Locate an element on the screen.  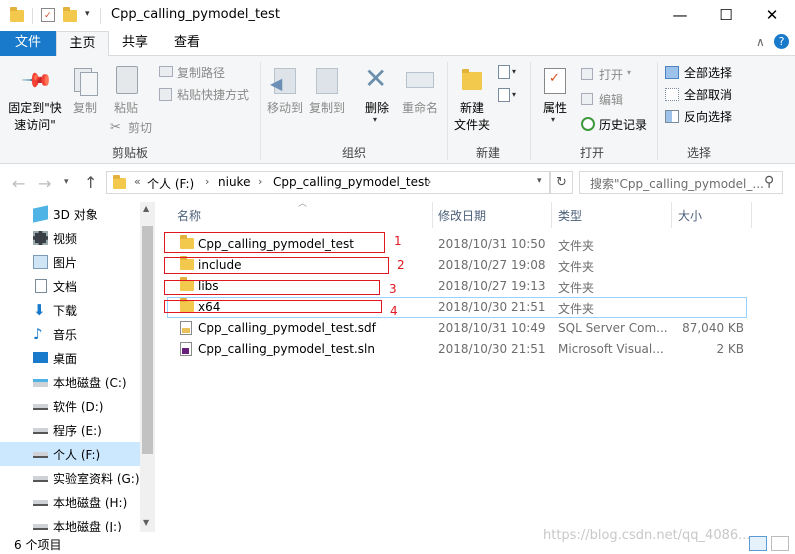
move-to-button: ◀ 移动到 is located at coordinates (285, 91).